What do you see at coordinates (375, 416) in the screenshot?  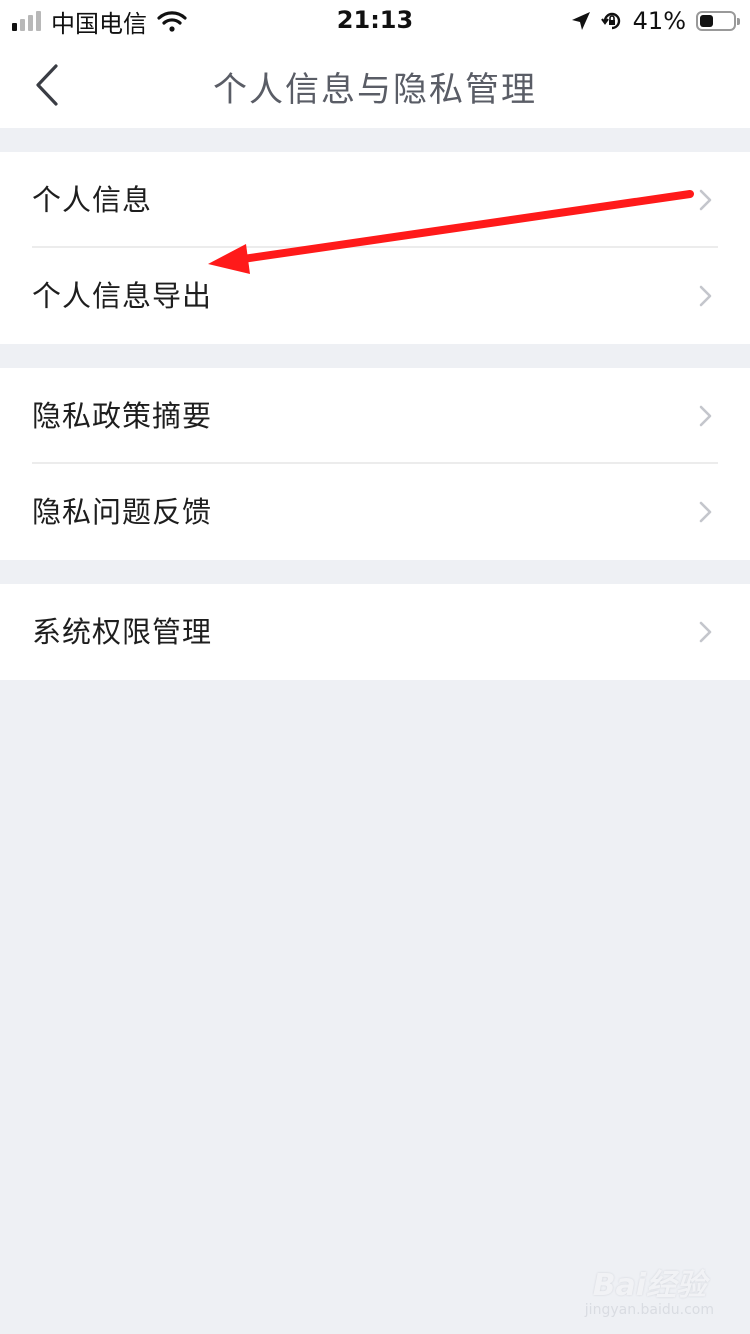 I see `list-item-privacy-policy-summary: 隐私政策摘要` at bounding box center [375, 416].